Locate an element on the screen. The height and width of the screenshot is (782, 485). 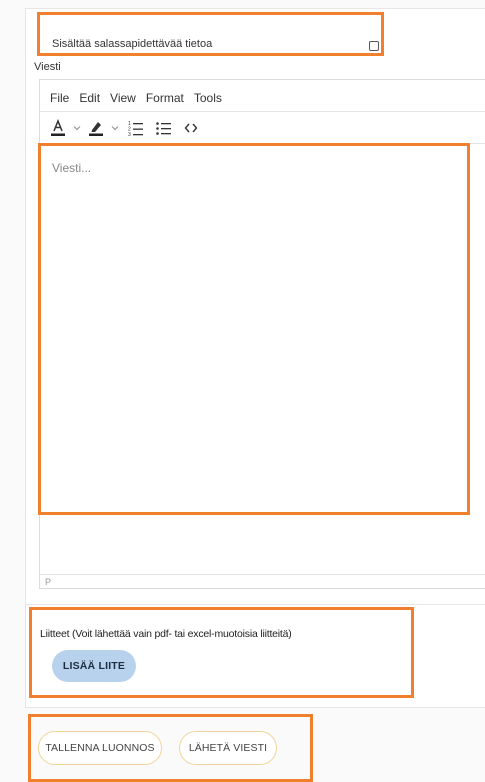
toolbar-divider is located at coordinates (262, 111).